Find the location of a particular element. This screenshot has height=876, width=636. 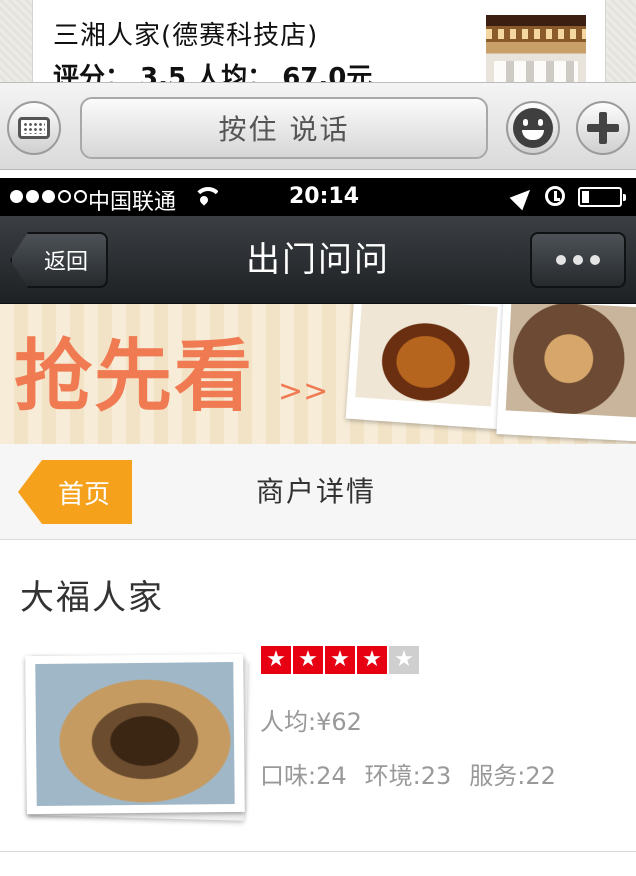

wifi-icon is located at coordinates (205, 195).